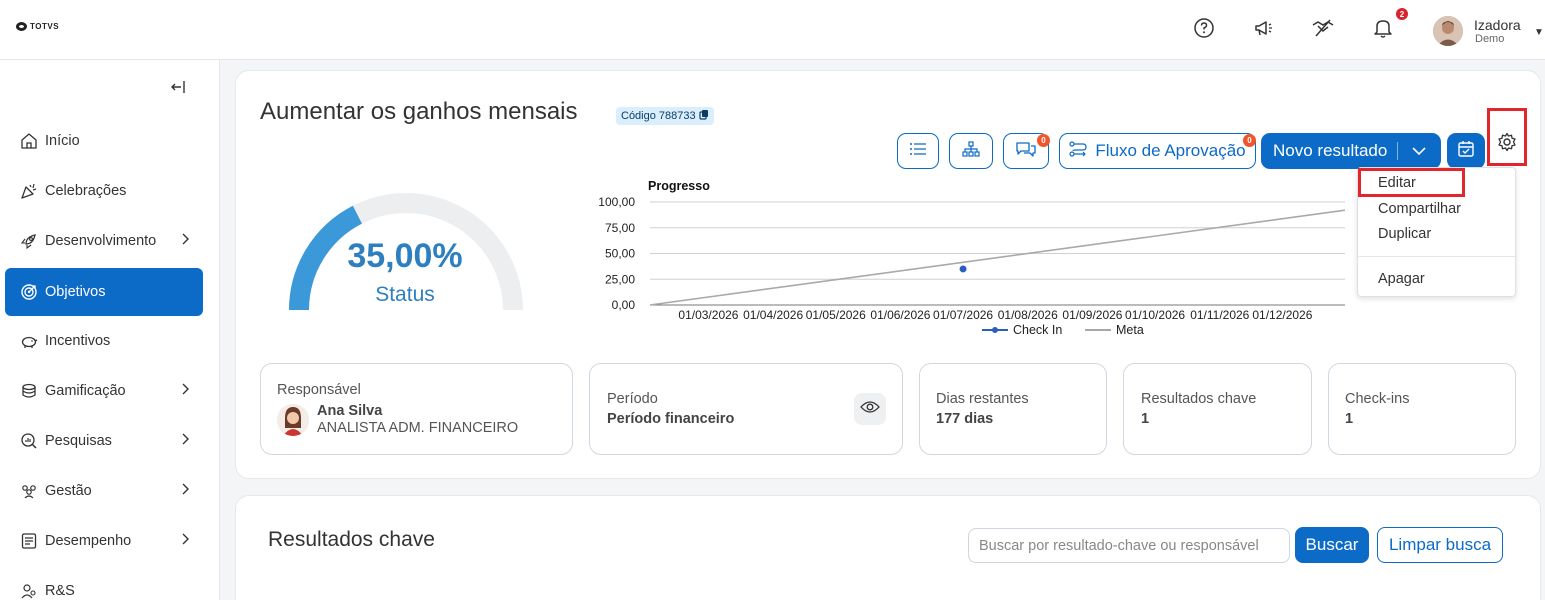  I want to click on legend-label: Meta, so click(1130, 330).